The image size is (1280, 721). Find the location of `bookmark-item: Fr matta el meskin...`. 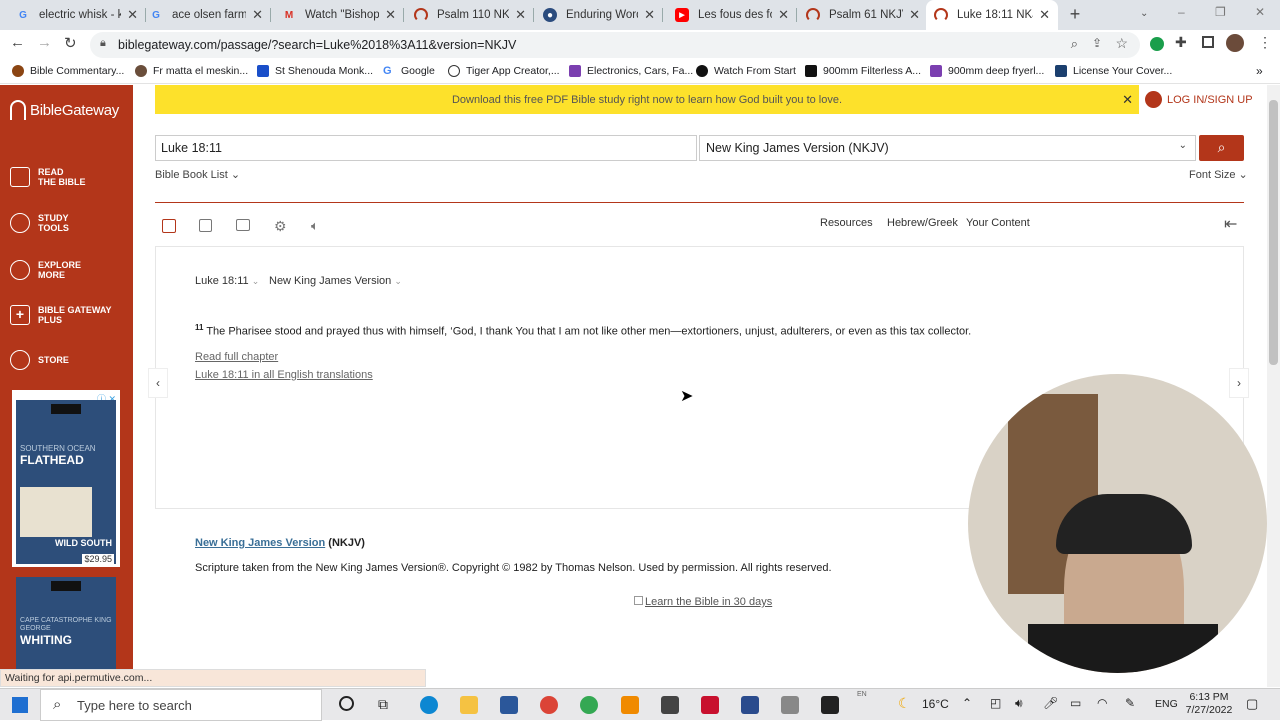

bookmark-item: Fr matta el meskin... is located at coordinates (191, 71).